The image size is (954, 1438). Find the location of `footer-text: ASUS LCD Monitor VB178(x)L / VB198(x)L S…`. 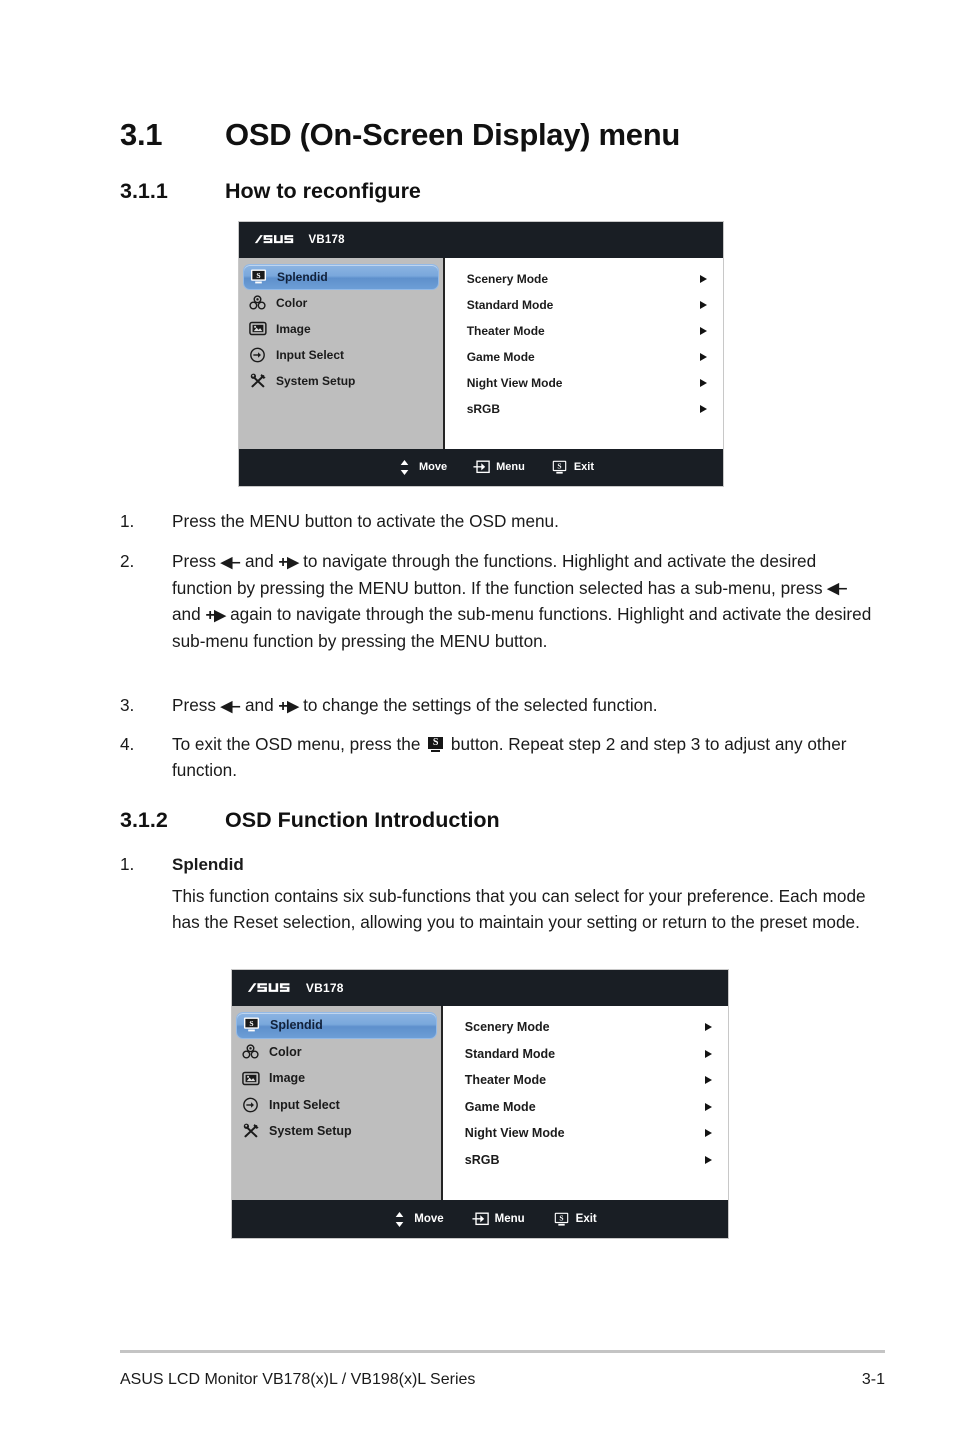

footer-text: ASUS LCD Monitor VB178(x)L / VB198(x)L S… is located at coordinates (298, 1379).